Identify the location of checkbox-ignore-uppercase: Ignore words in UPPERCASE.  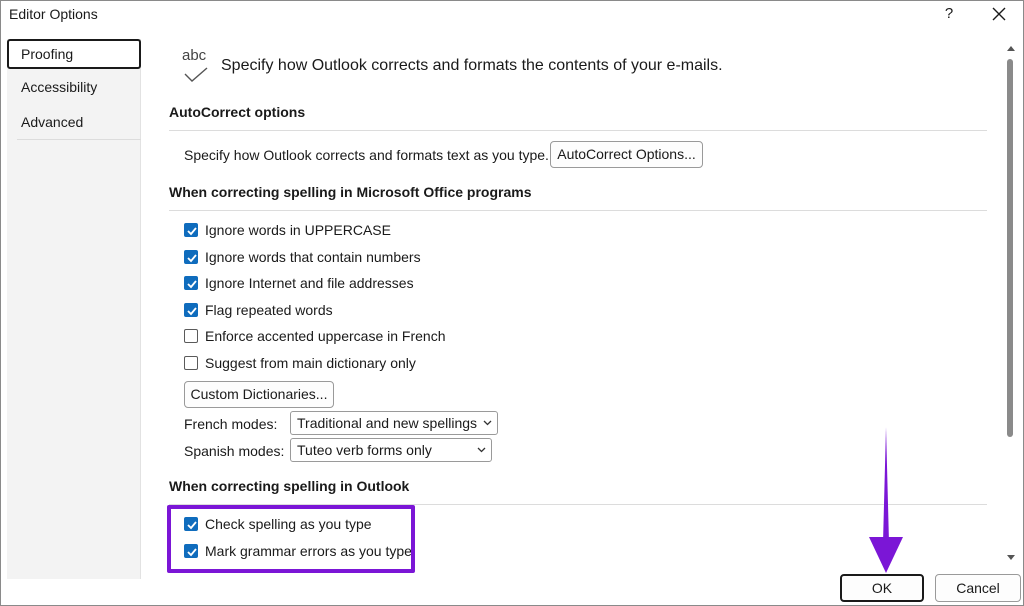
(287, 230).